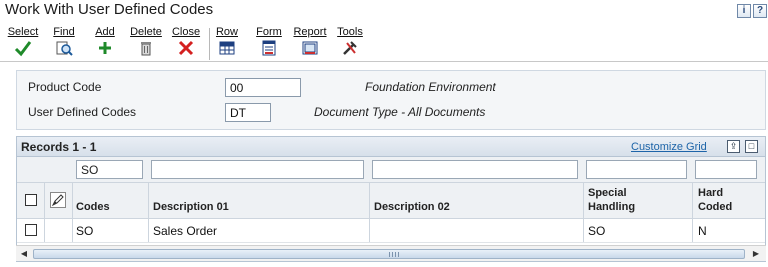 The height and width of the screenshot is (267, 768). I want to click on info-icon: i, so click(744, 11).